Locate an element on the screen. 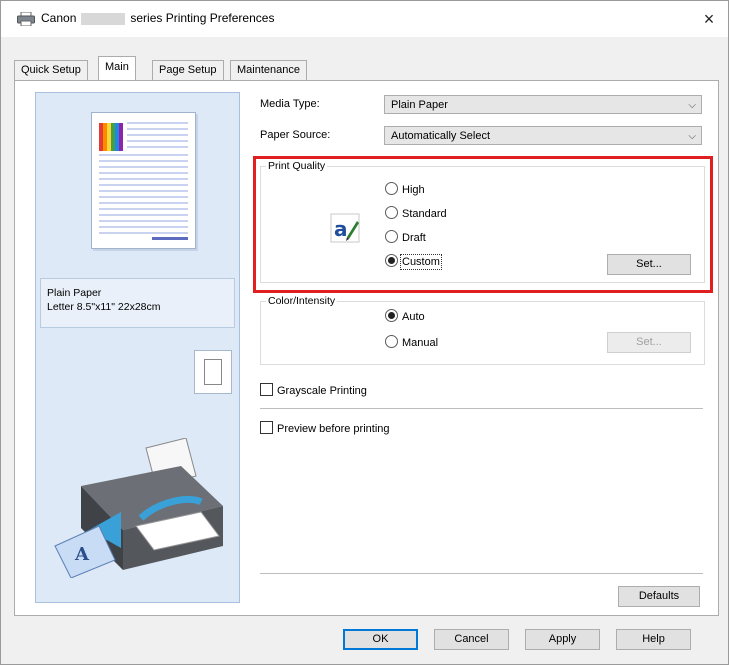  color-manual-radio: Manual is located at coordinates (411, 342).